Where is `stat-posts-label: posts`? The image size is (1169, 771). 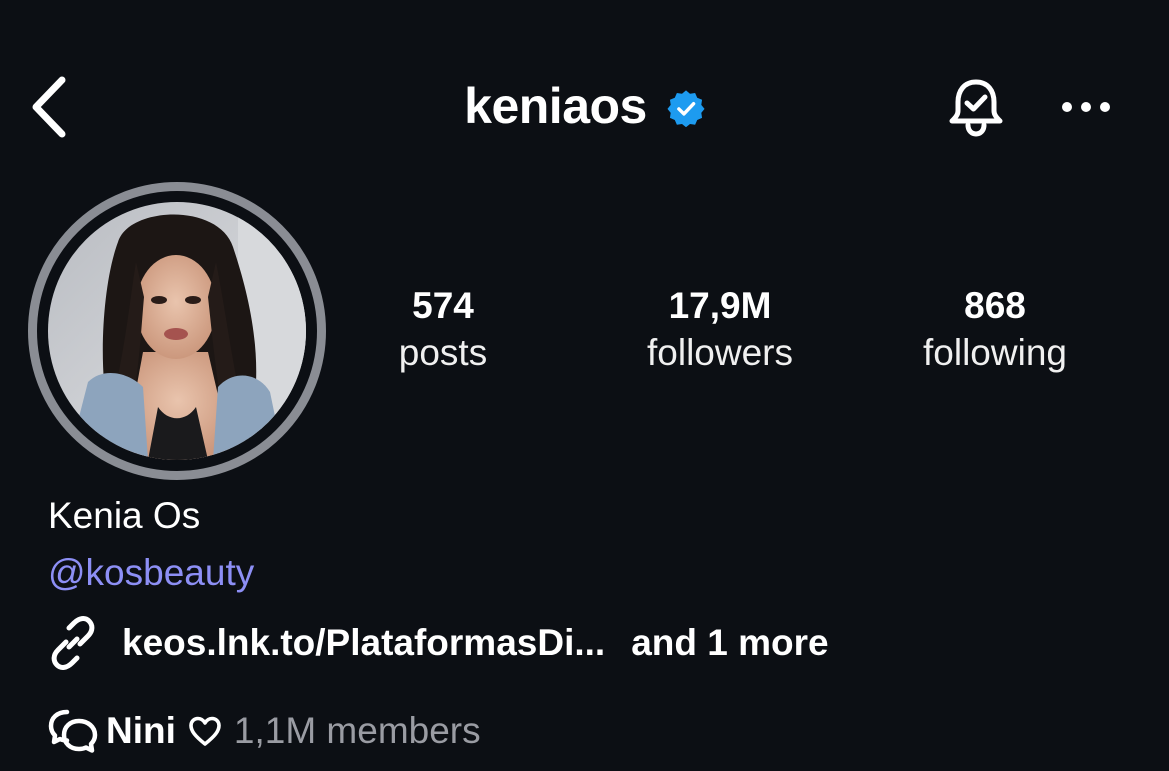 stat-posts-label: posts is located at coordinates (443, 352).